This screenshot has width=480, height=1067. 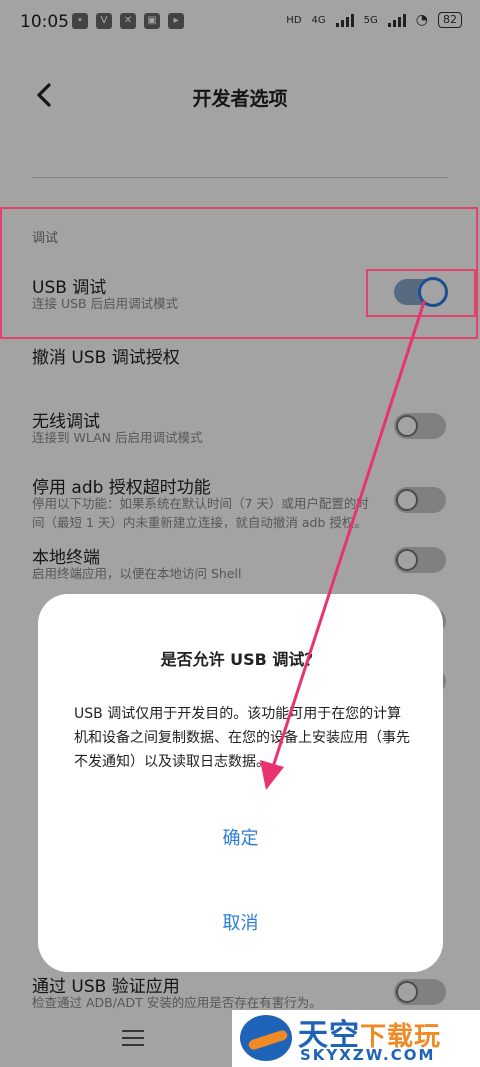 What do you see at coordinates (240, 837) in the screenshot?
I see `confirm-button: 确定` at bounding box center [240, 837].